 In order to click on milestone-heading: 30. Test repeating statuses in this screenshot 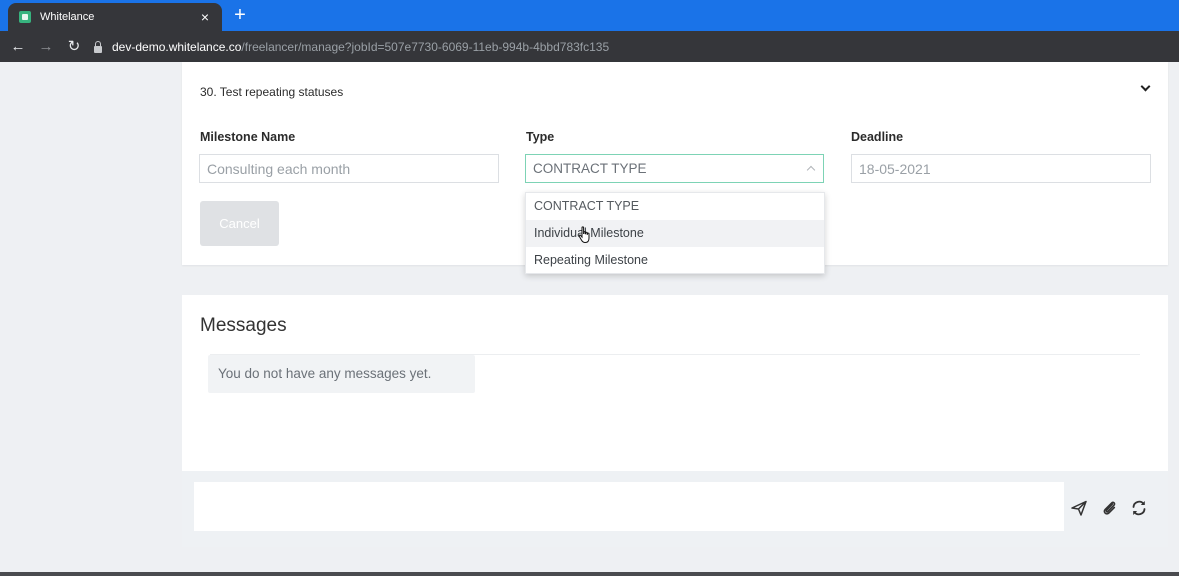, I will do `click(272, 92)`.